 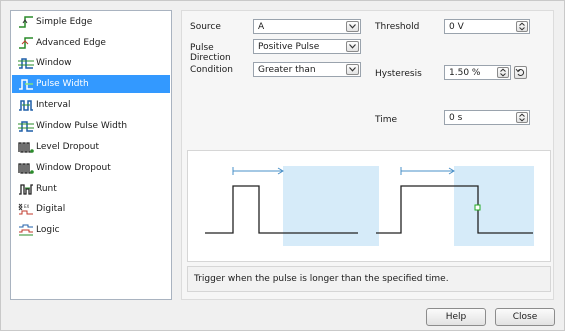 What do you see at coordinates (26, 43) in the screenshot?
I see `advanced-edge-icon` at bounding box center [26, 43].